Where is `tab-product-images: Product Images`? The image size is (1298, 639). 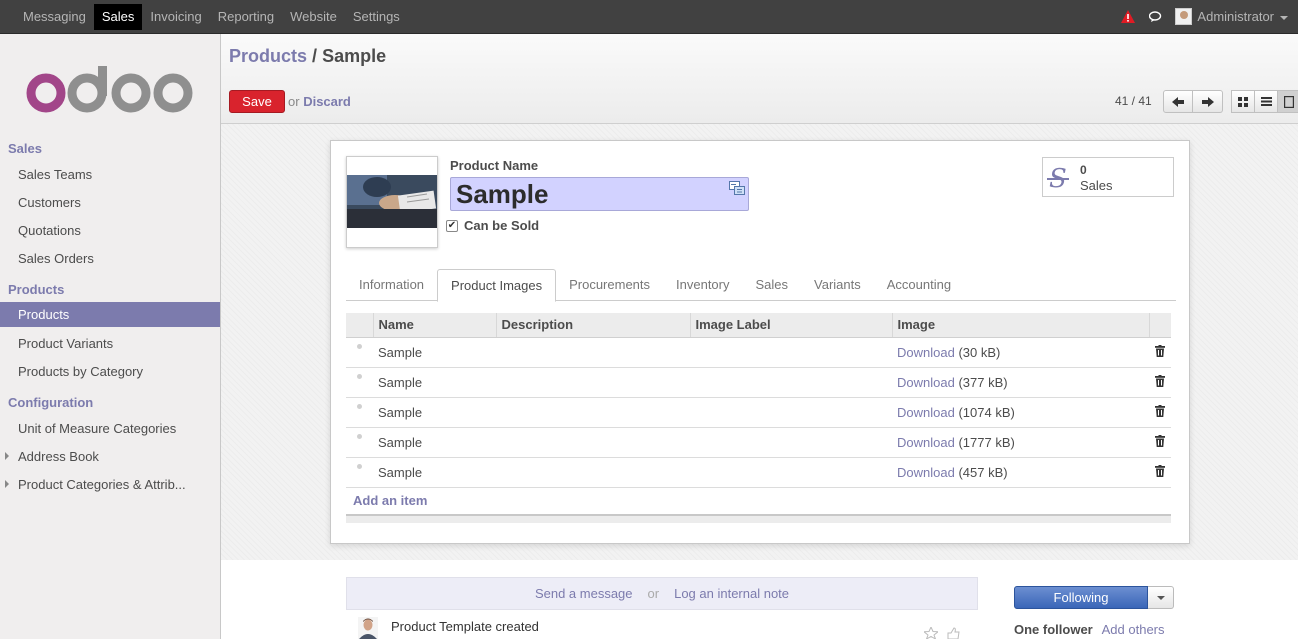
tab-product-images: Product Images is located at coordinates (497, 285).